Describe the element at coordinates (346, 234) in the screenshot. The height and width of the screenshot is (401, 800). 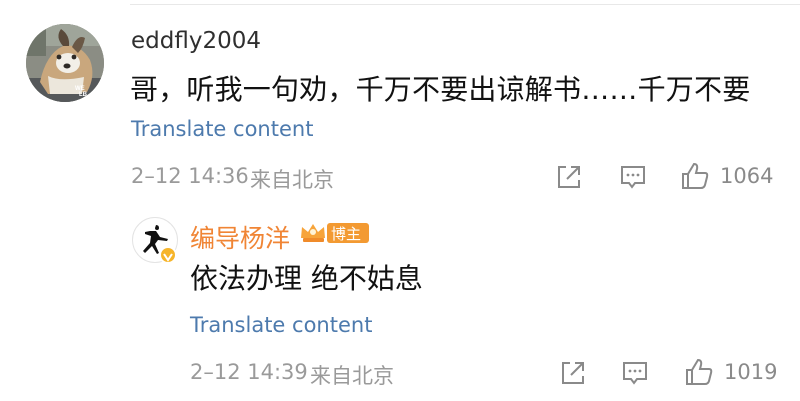
I see `blogger-badge-label: 博主` at that location.